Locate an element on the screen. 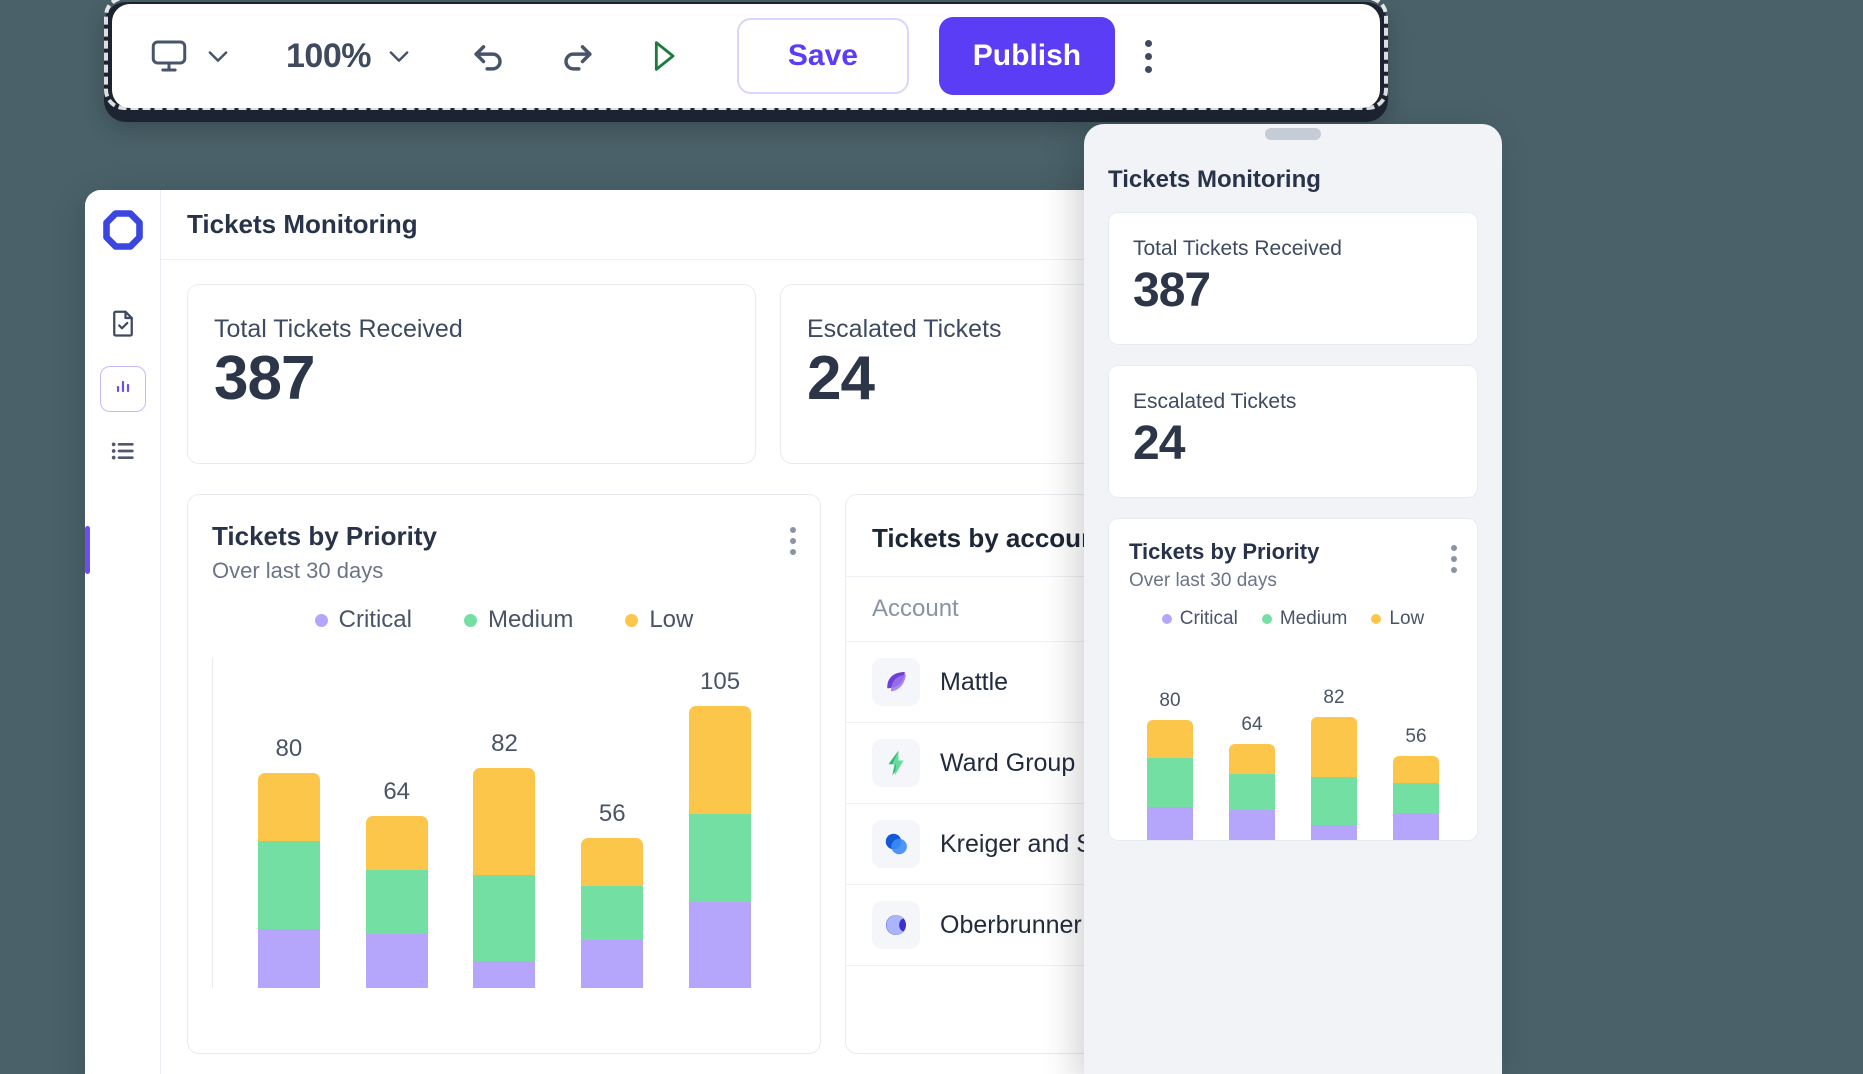 The image size is (1863, 1074). mobile-chart-legend: Critical Medium Low is located at coordinates (1293, 619).